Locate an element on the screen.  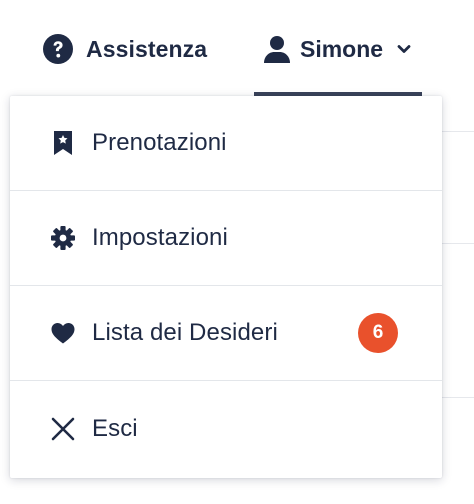
user-menu-content: Simone is located at coordinates (337, 49).